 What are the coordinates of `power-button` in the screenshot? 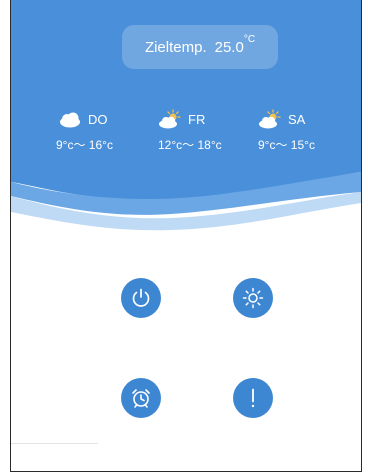 It's located at (141, 298).